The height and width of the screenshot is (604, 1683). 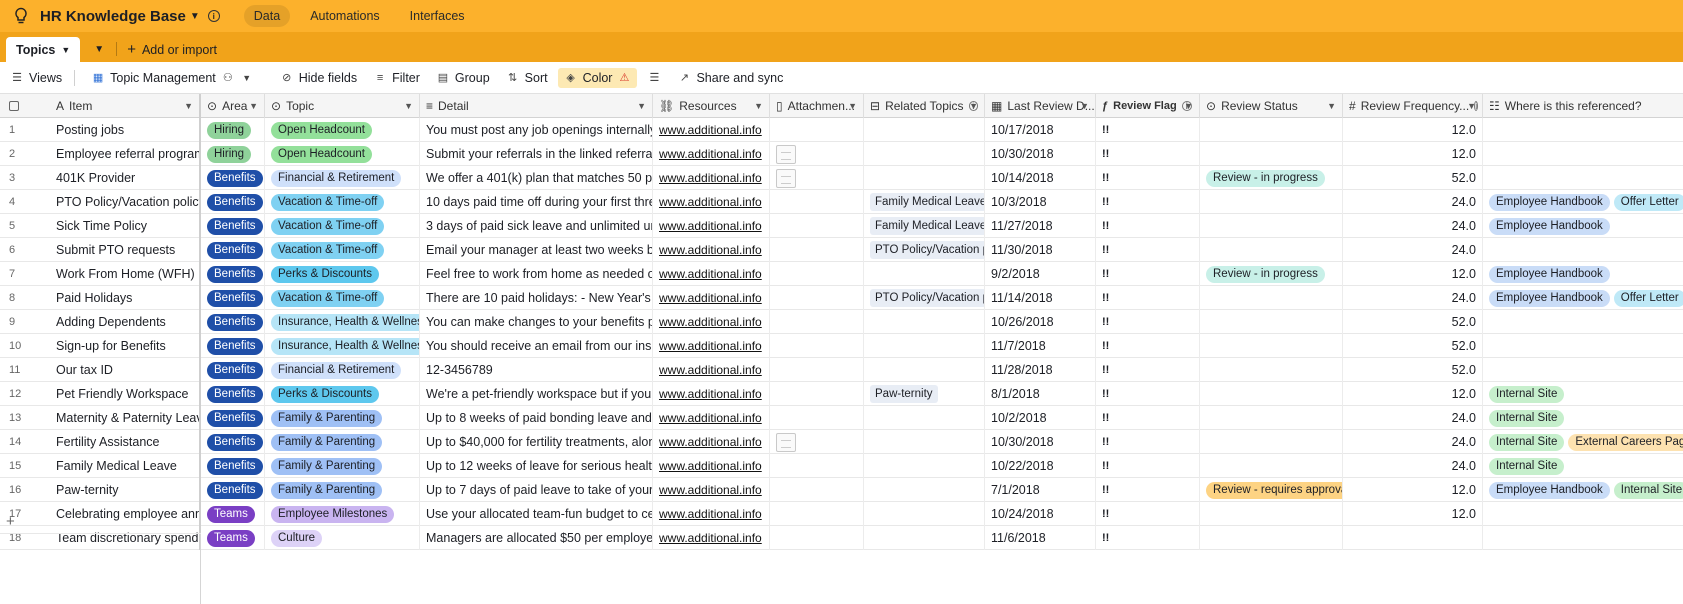 What do you see at coordinates (1148, 106) in the screenshot?
I see `column-header-review-flag: ƒ Review Flag i ▼` at bounding box center [1148, 106].